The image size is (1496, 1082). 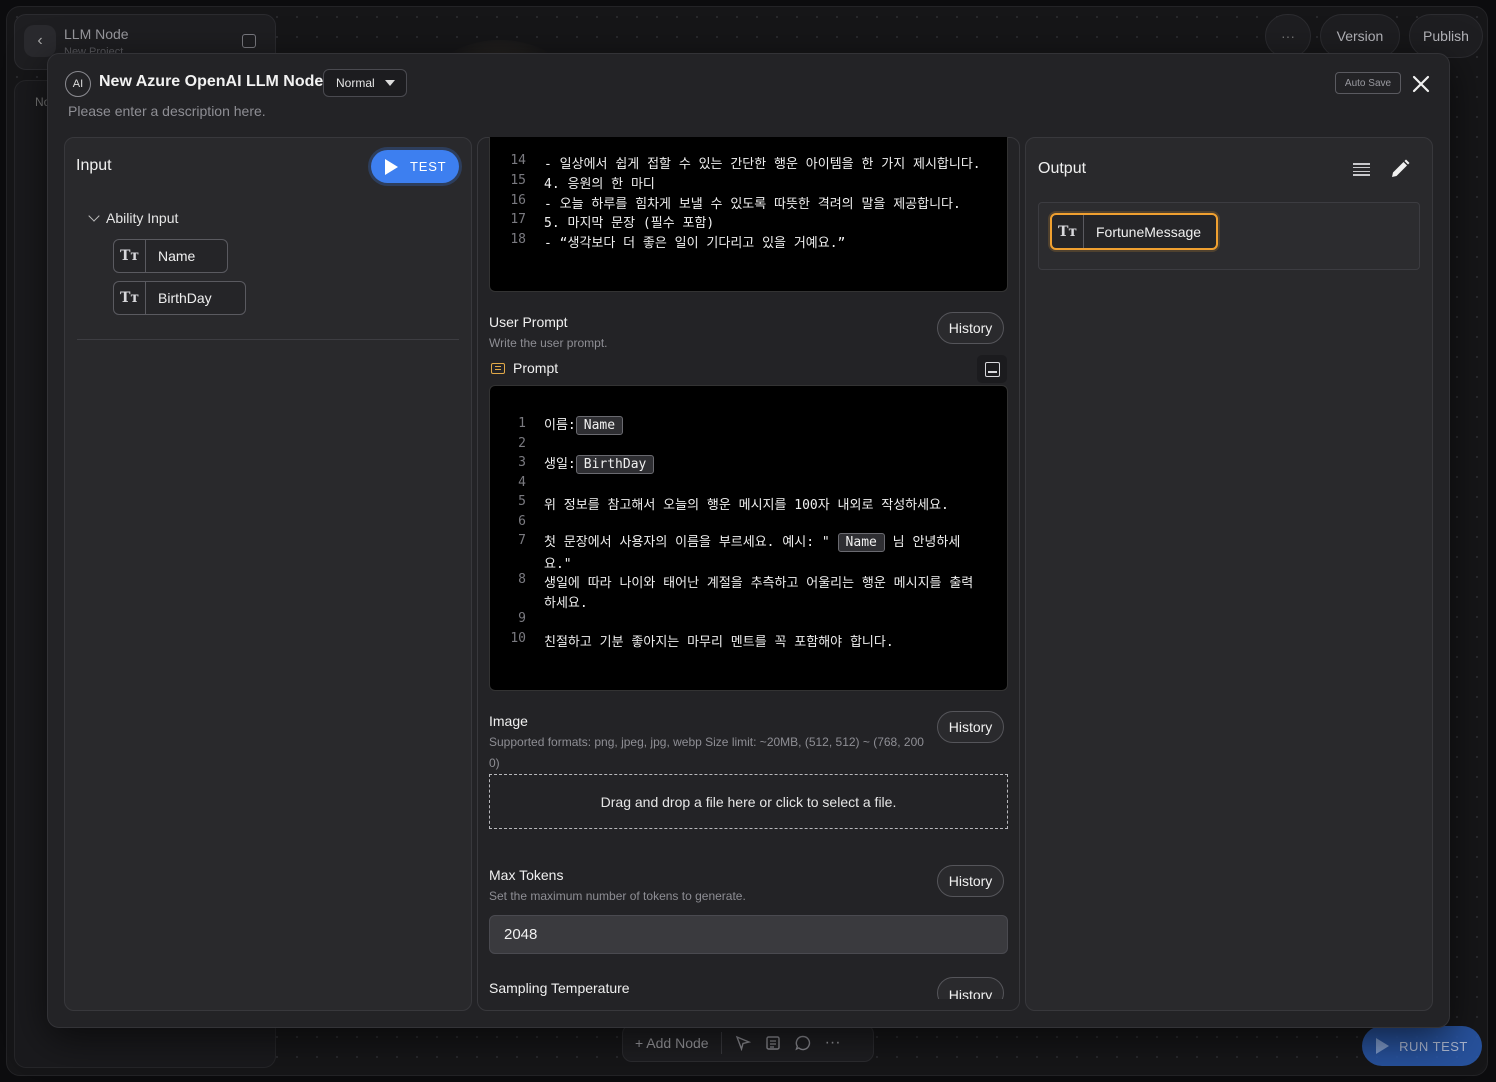 I want to click on line-number: 16, so click(x=518, y=200).